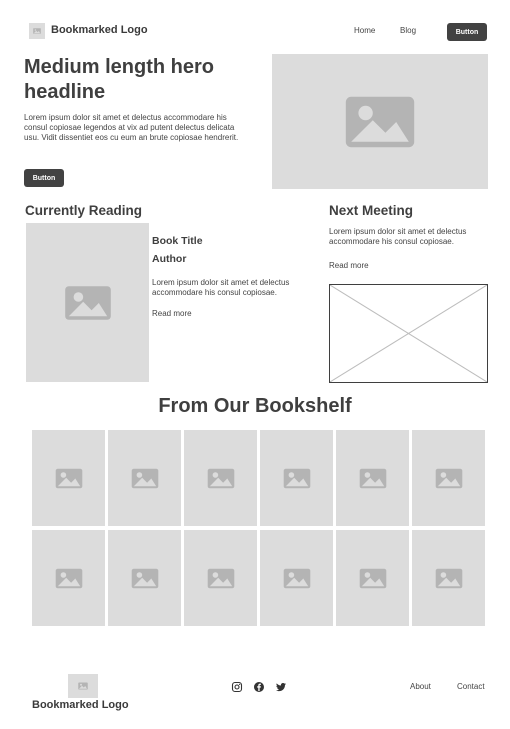 The height and width of the screenshot is (729, 510). What do you see at coordinates (364, 30) in the screenshot?
I see `nav-link-home: Home` at bounding box center [364, 30].